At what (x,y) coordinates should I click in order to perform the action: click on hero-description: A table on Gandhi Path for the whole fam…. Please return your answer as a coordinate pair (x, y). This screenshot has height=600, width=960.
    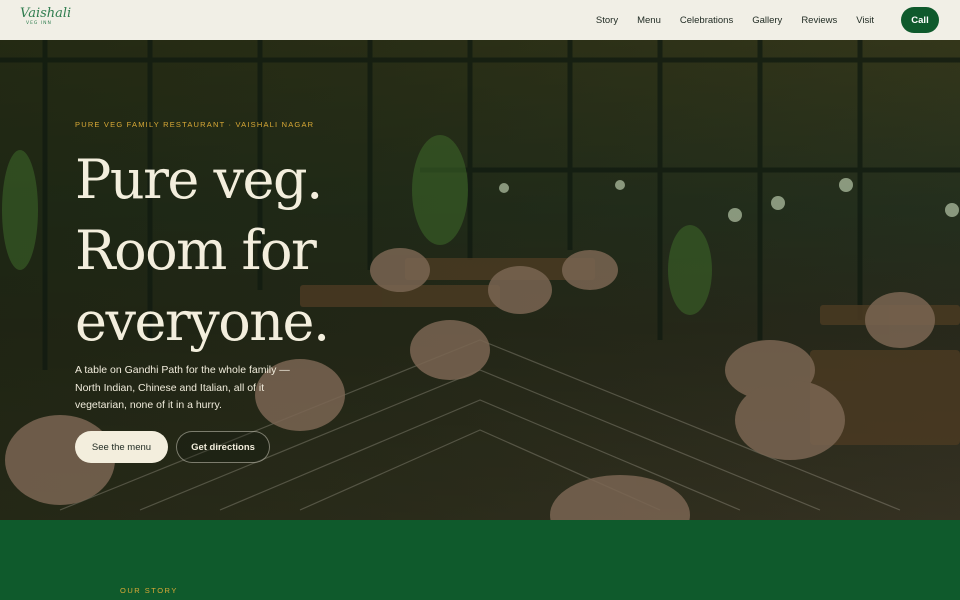
    Looking at the image, I should click on (182, 387).